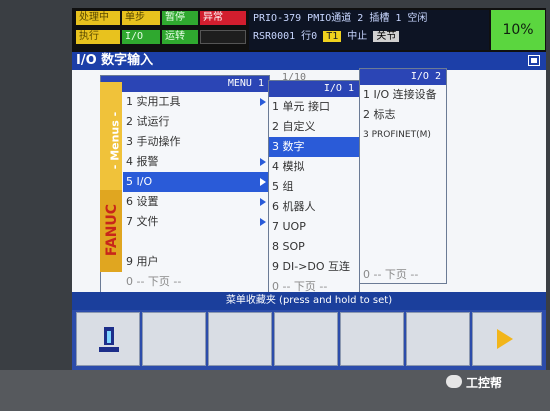  What do you see at coordinates (314, 167) in the screenshot?
I see `io-item-analog: 4 模拟` at bounding box center [314, 167].